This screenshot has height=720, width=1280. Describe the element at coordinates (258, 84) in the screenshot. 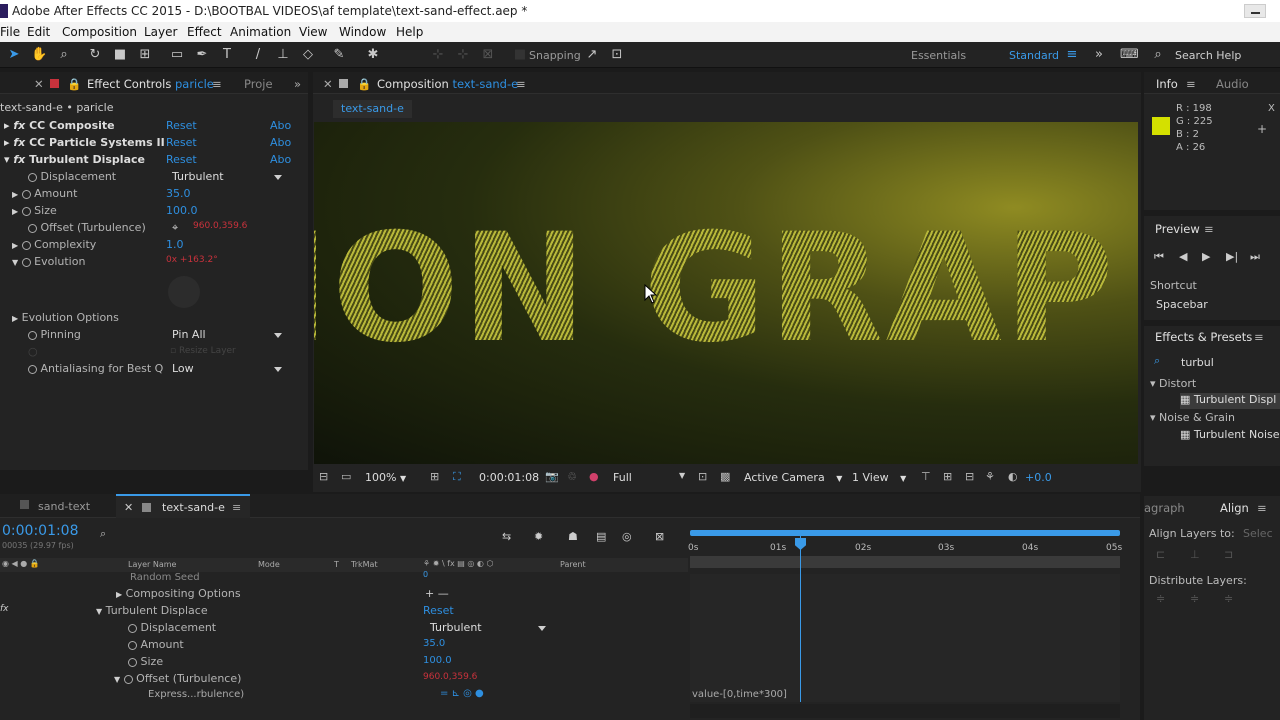

I see `project-tab: Proje` at that location.